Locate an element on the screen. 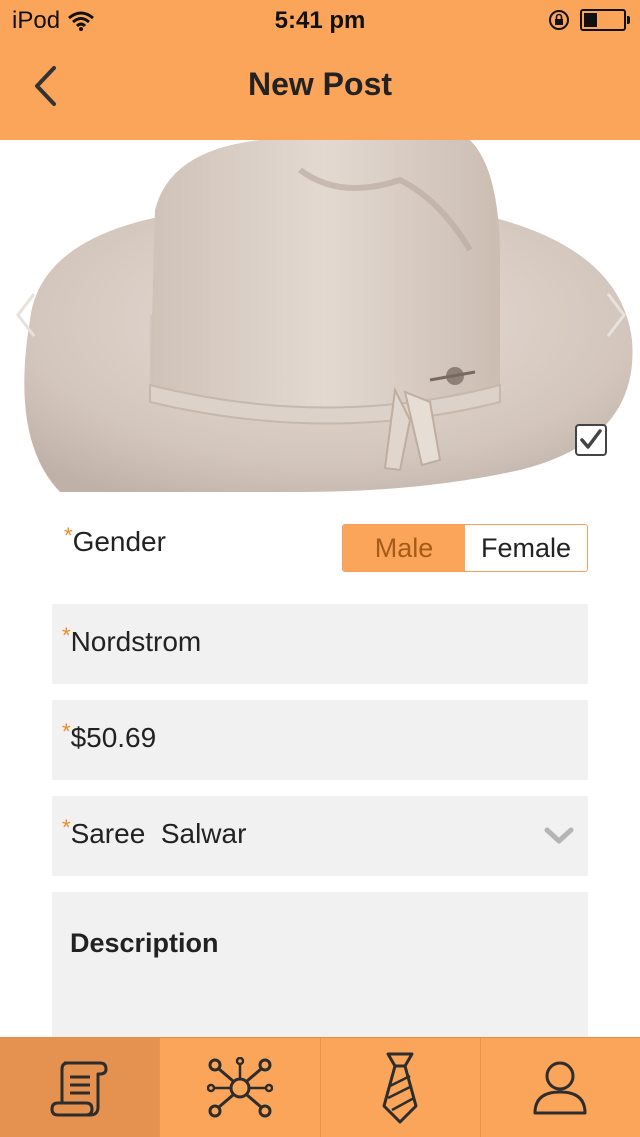  gender-option-female: Female is located at coordinates (526, 548).